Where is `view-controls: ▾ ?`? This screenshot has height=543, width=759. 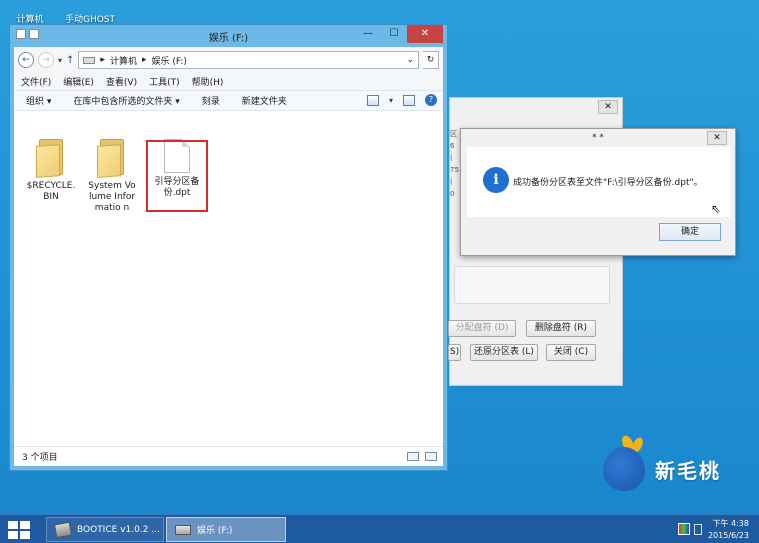
view-controls: ▾ ? is located at coordinates (401, 100).